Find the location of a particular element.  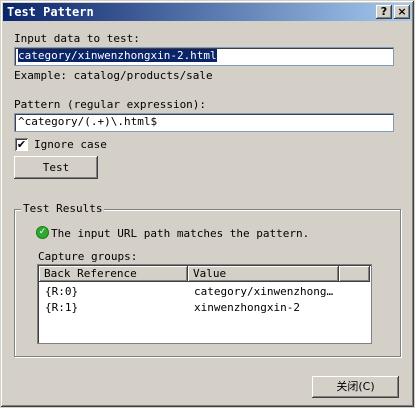

pattern-label: Pattern (regular expression): is located at coordinates (110, 104).